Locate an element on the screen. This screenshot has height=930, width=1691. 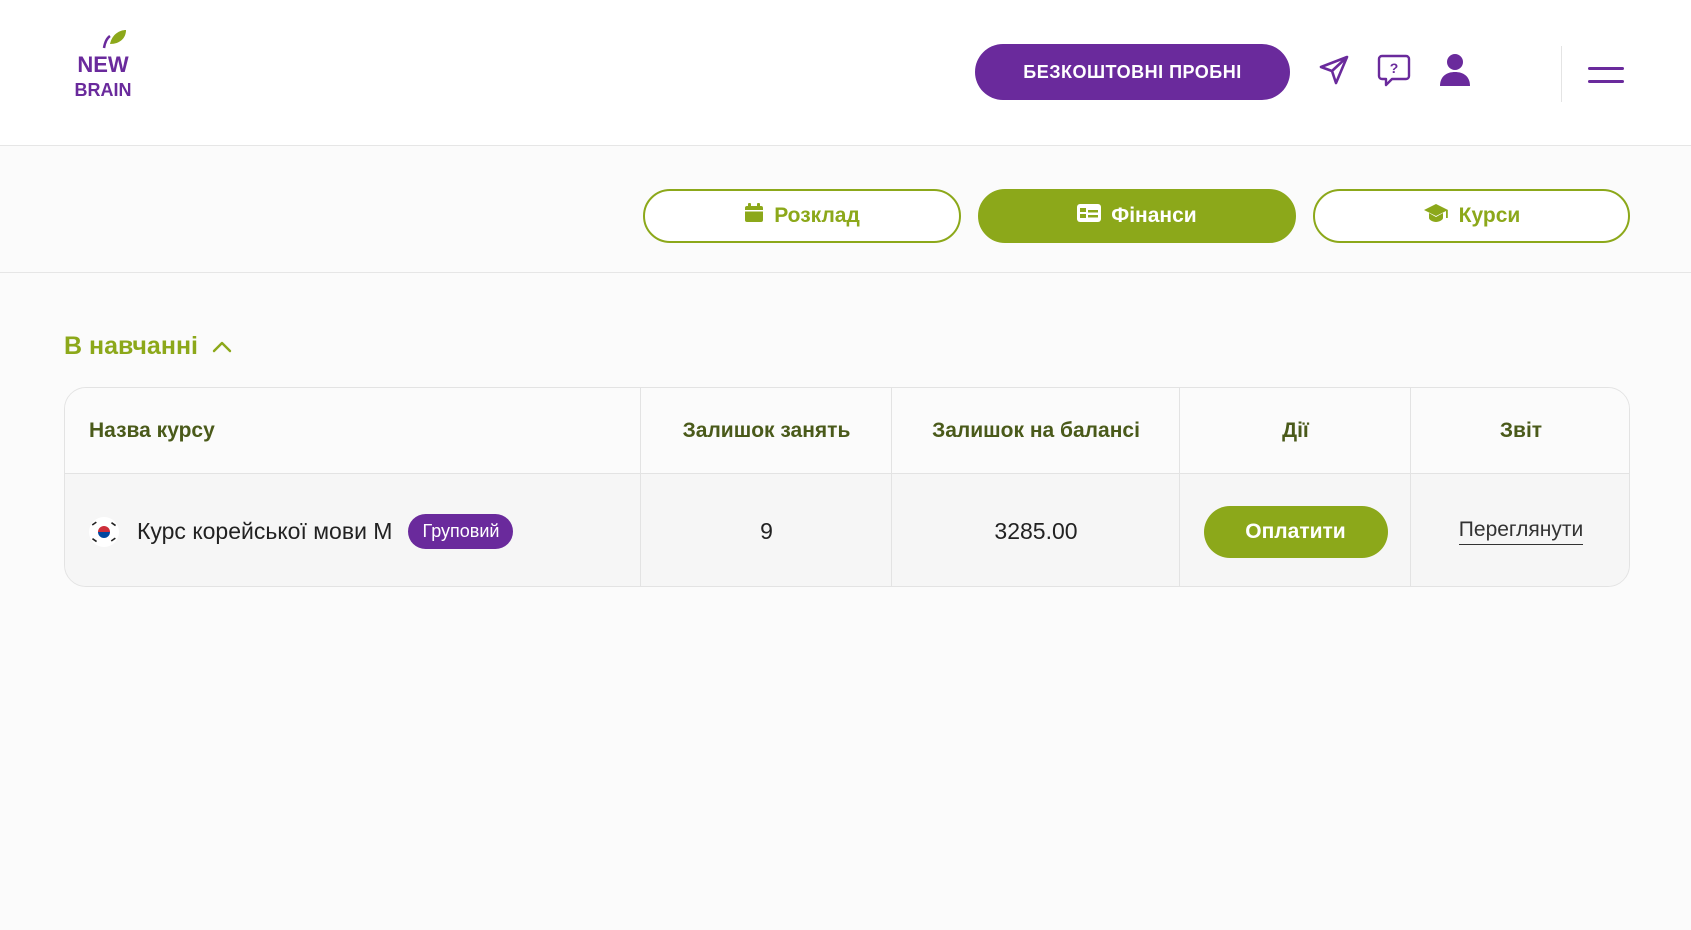
help-chat-icon: ? is located at coordinates (1394, 70).